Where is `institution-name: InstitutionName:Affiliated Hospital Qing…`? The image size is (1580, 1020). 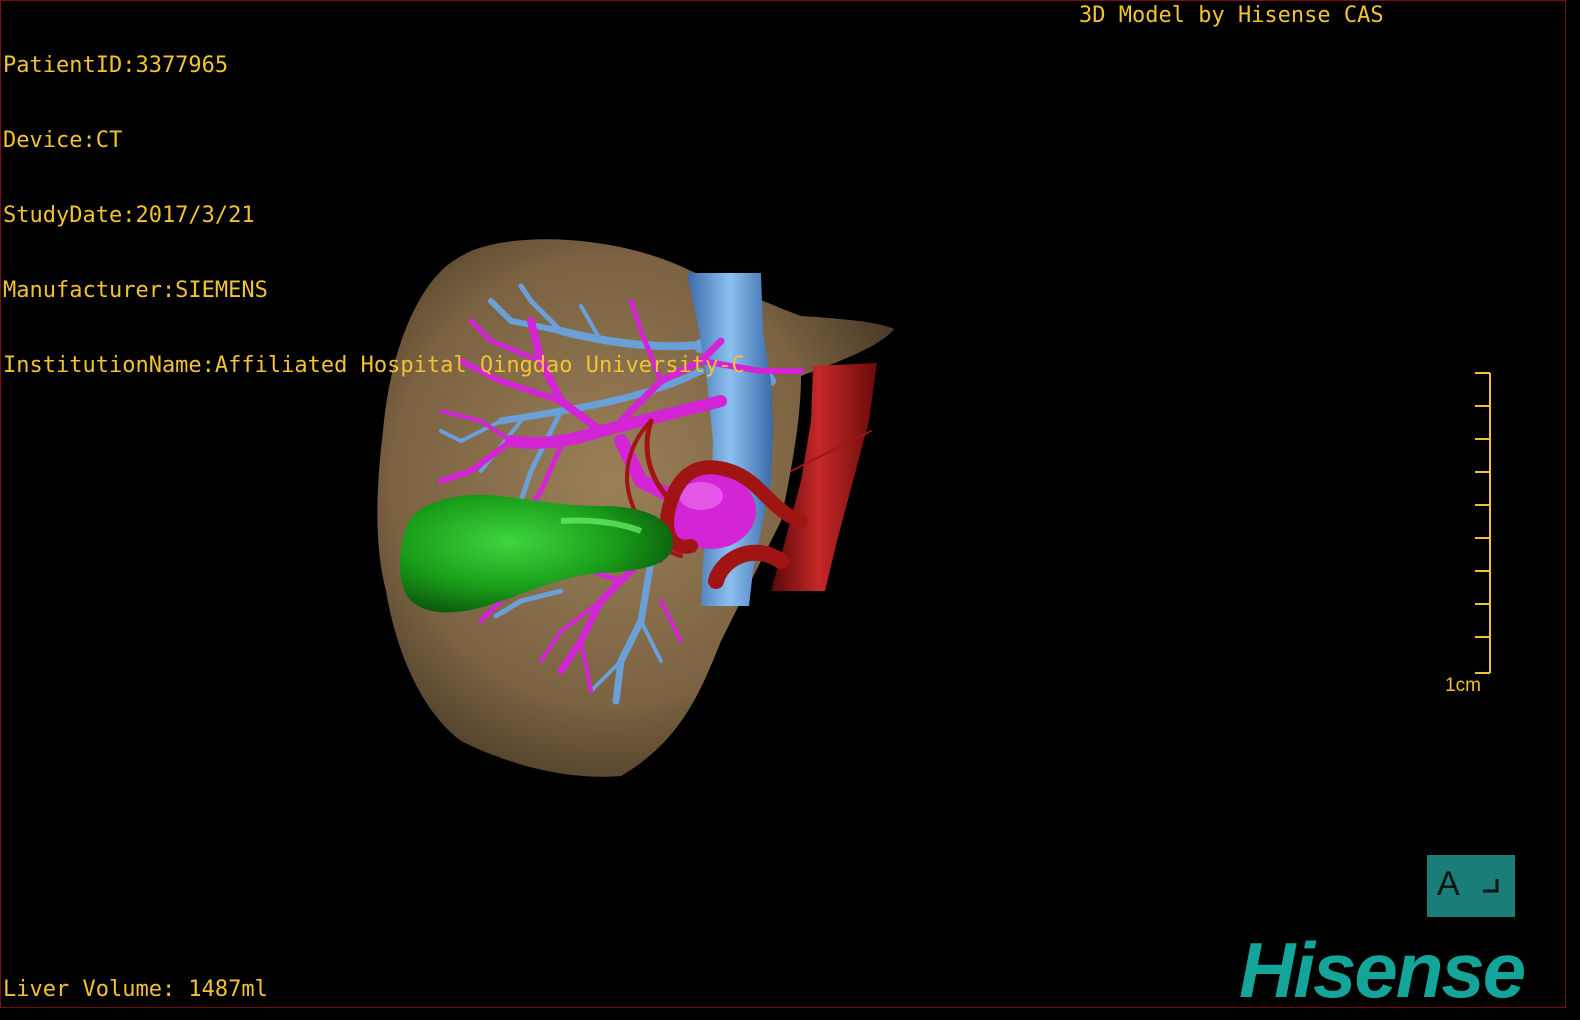
institution-name: InstitutionName:Affiliated Hospital Qing… is located at coordinates (374, 365).